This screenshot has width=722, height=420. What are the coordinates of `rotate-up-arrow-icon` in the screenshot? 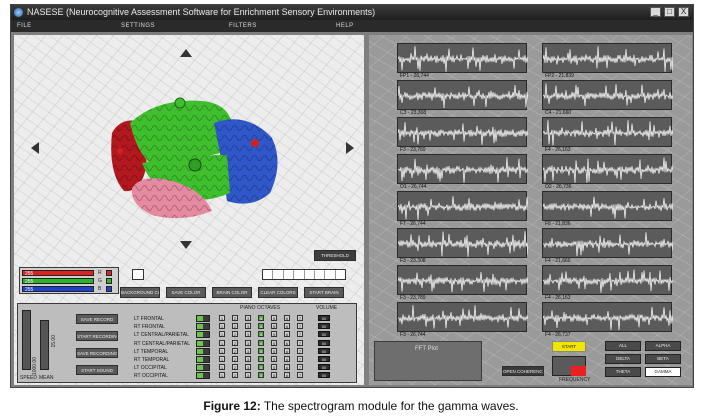 It's located at (186, 53).